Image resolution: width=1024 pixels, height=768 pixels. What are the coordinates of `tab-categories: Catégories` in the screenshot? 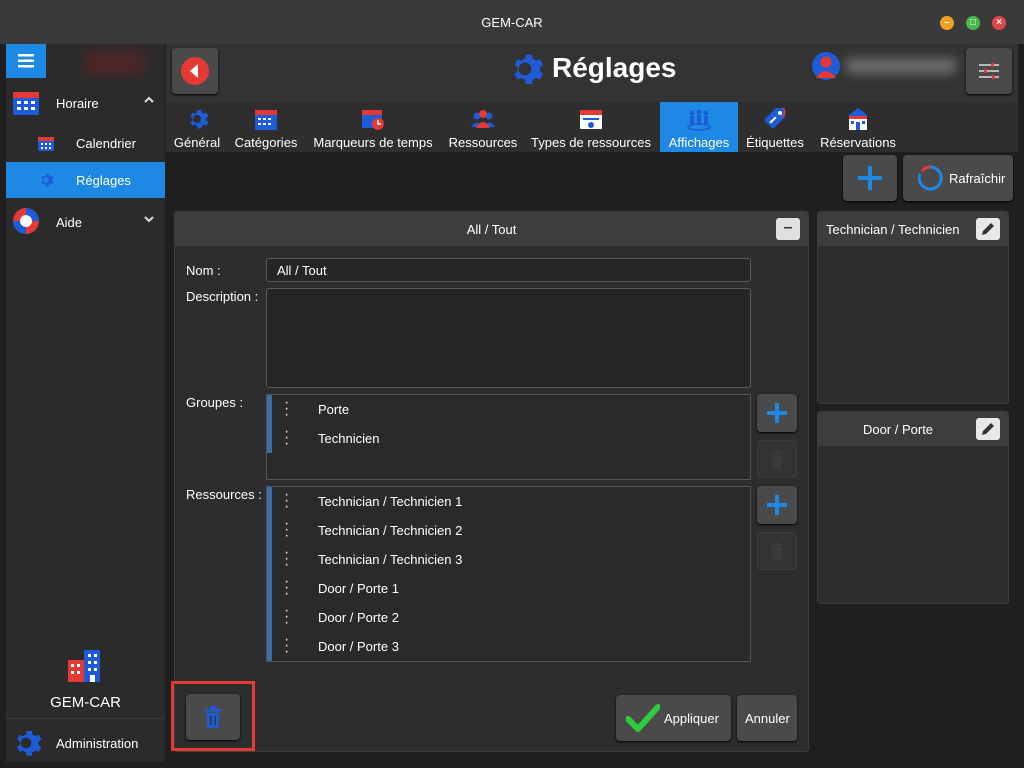 It's located at (266, 127).